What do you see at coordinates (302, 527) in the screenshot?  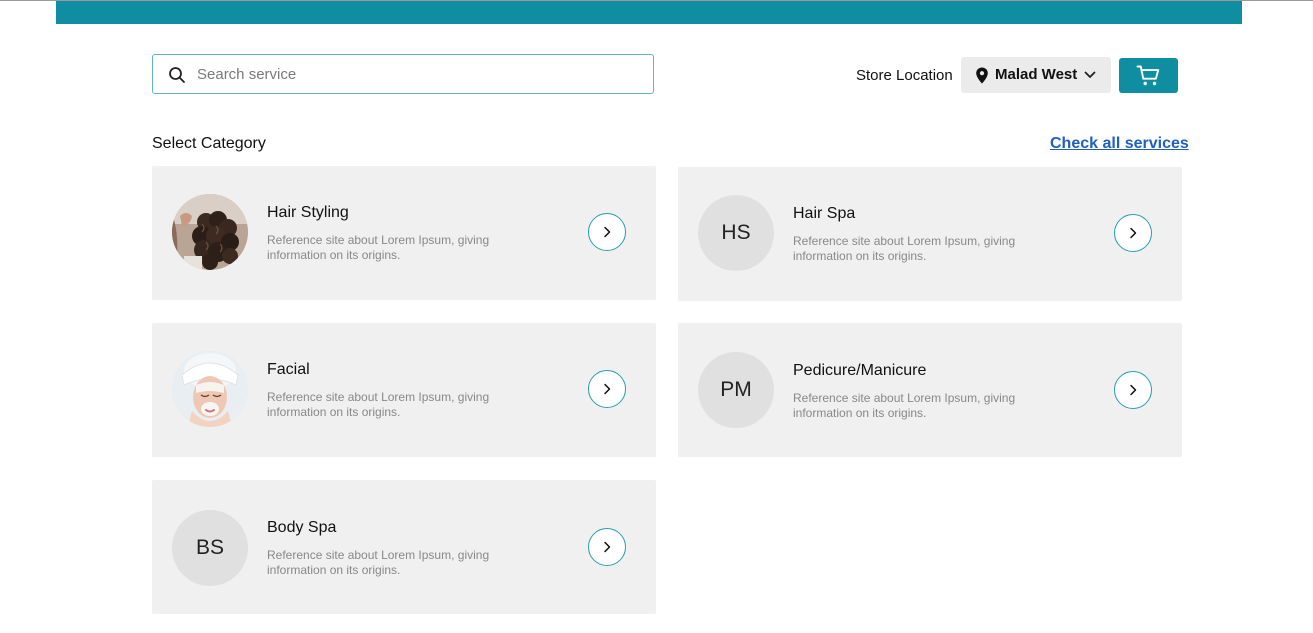 I see `category-title: Body Spa` at bounding box center [302, 527].